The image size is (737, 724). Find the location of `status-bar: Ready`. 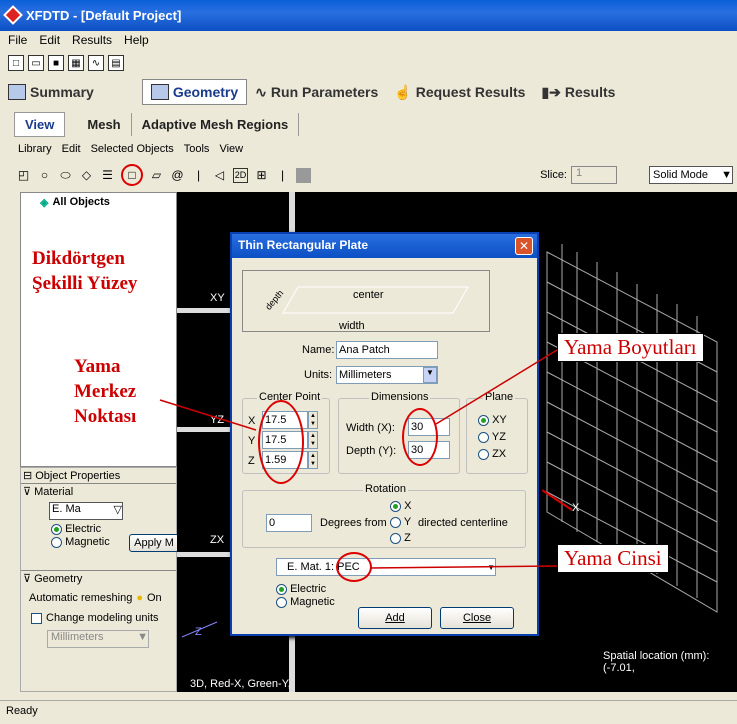

status-bar: Ready is located at coordinates (368, 712).